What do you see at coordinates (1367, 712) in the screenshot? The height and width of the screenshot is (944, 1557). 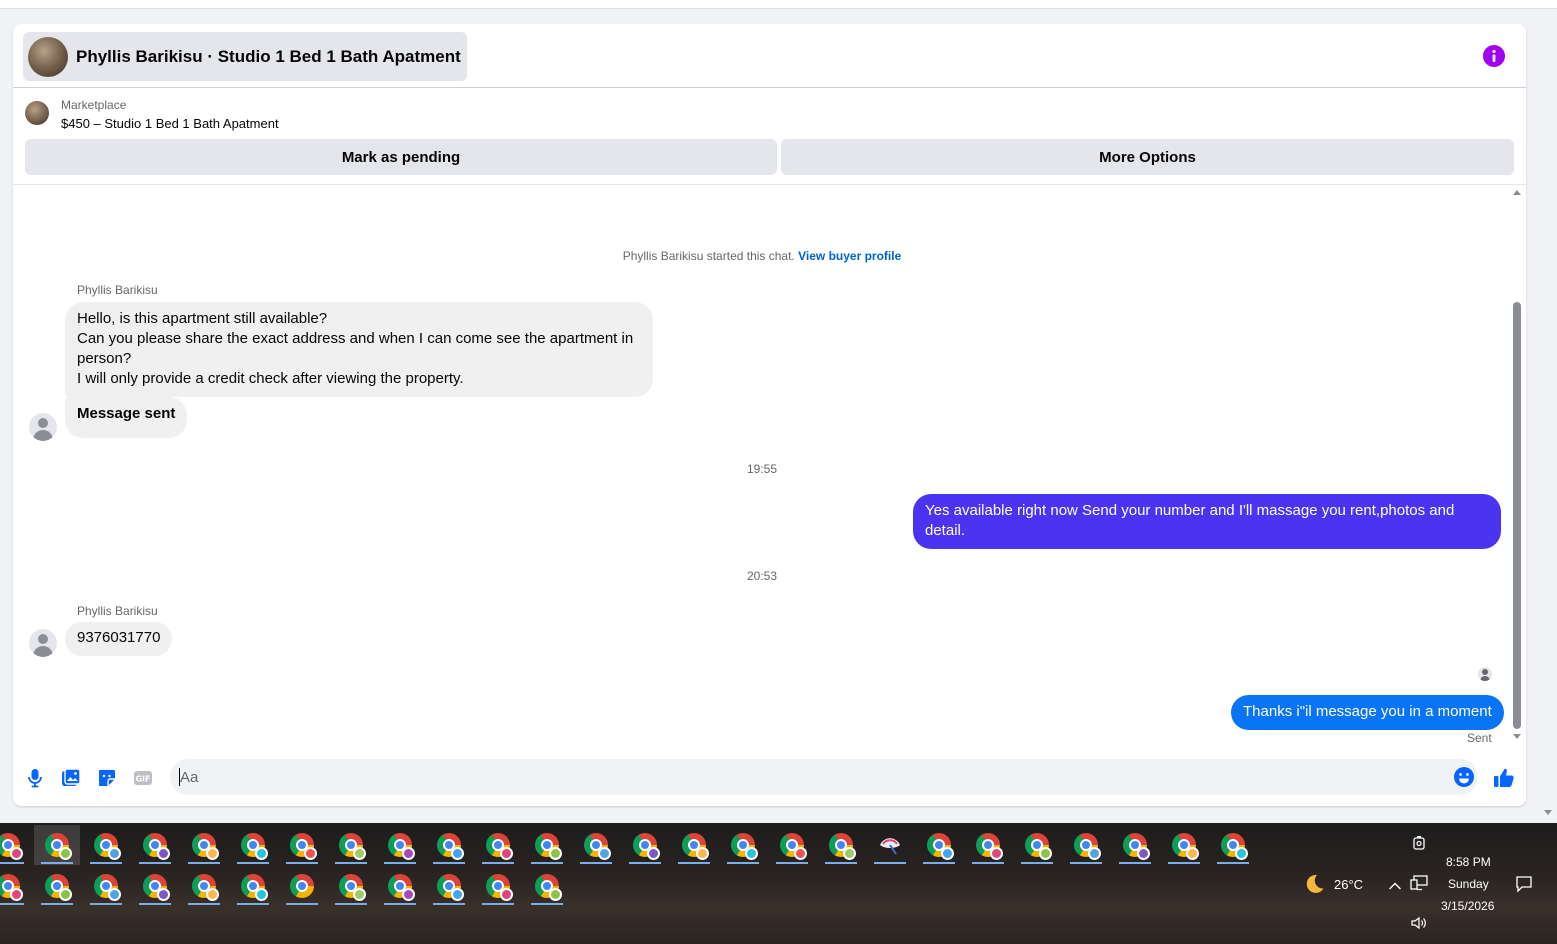 I see `outgoing-message: Thanks i"il message you in a moment` at bounding box center [1367, 712].